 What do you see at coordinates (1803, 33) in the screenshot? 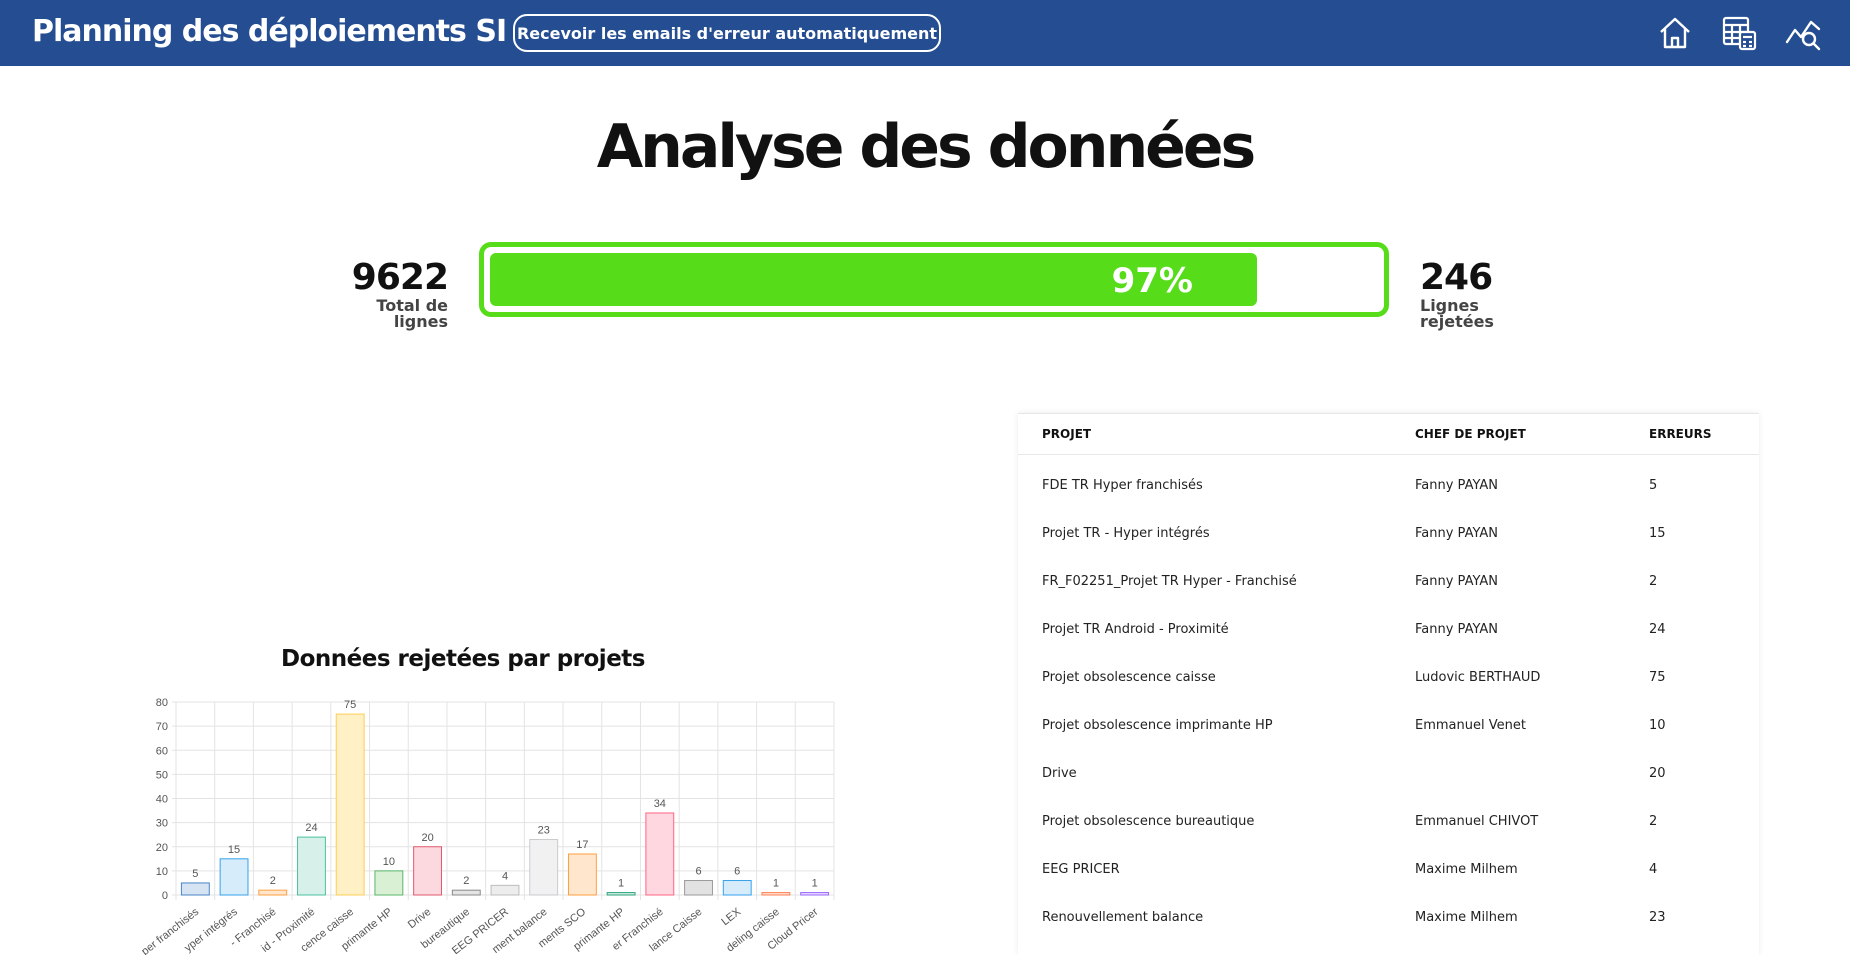
I see `chart-search-icon` at bounding box center [1803, 33].